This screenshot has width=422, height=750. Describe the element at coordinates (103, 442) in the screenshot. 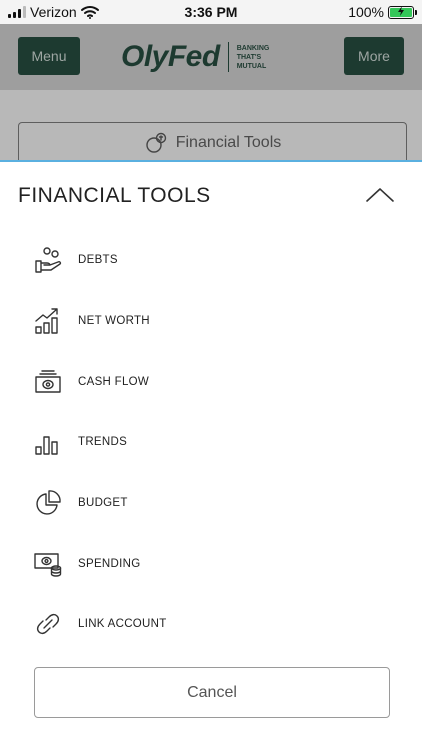

I see `menu-item-label: TRENDS` at that location.